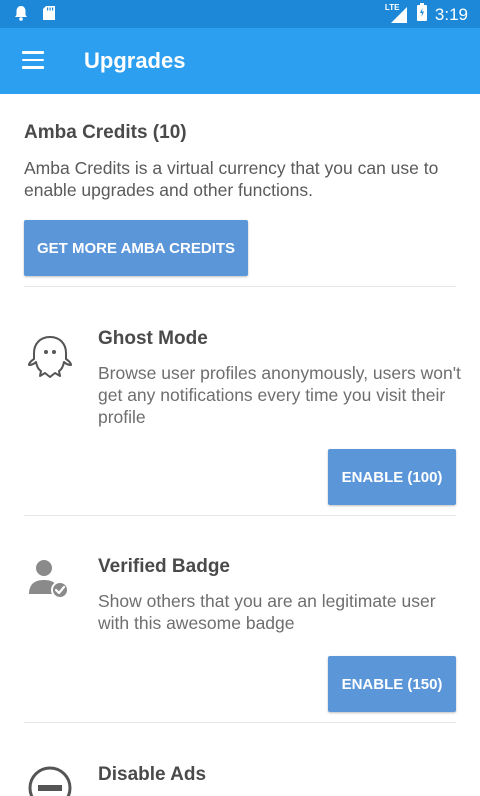  Describe the element at coordinates (21, 15) in the screenshot. I see `notification-bell-icon` at that location.